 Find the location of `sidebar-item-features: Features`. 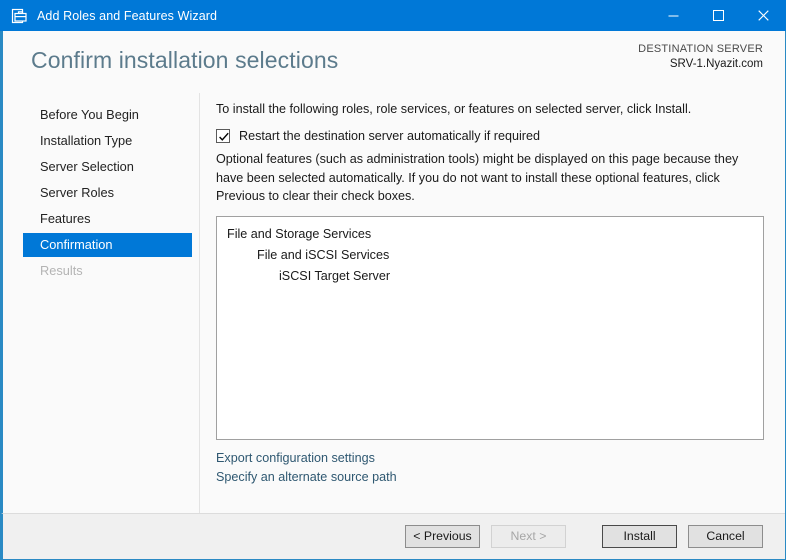

sidebar-item-features: Features is located at coordinates (107, 219).